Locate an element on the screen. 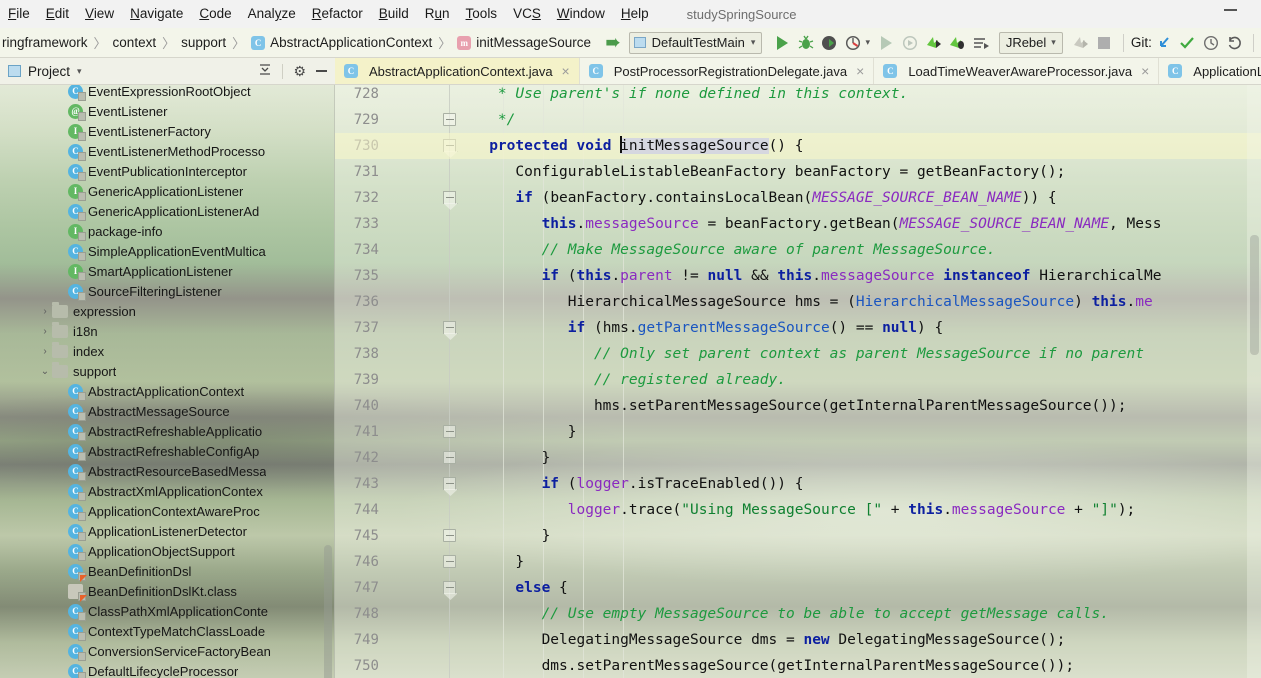 The image size is (1261, 678). tree-item: C AbstractXmlApplicationContex is located at coordinates (167, 491).